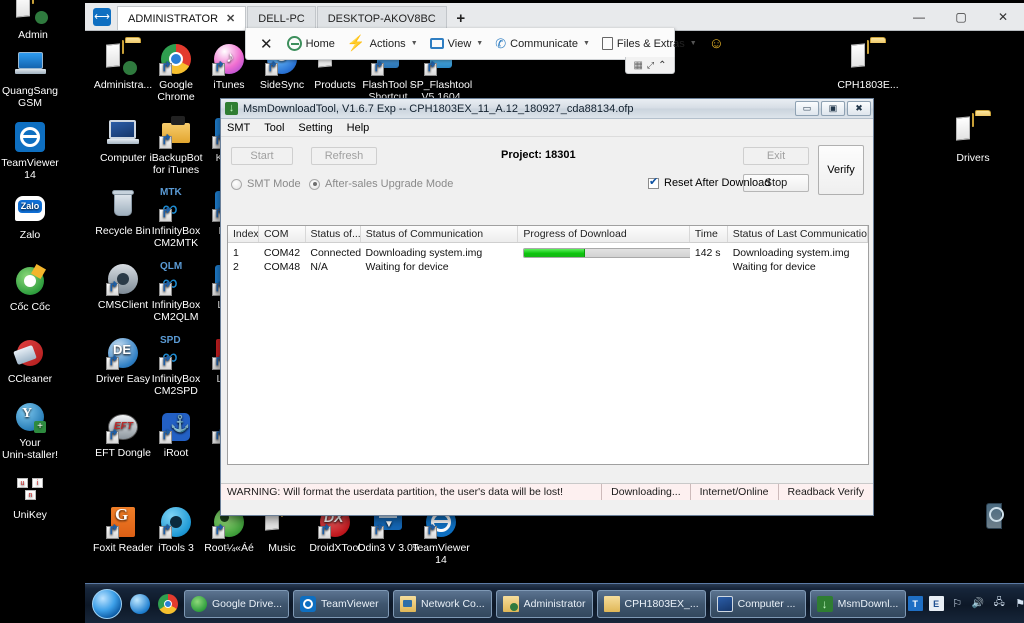 This screenshot has height=623, width=1024. Describe the element at coordinates (382, 43) in the screenshot. I see `toolbar-actions-button: ⚡ Actions ▼` at that location.